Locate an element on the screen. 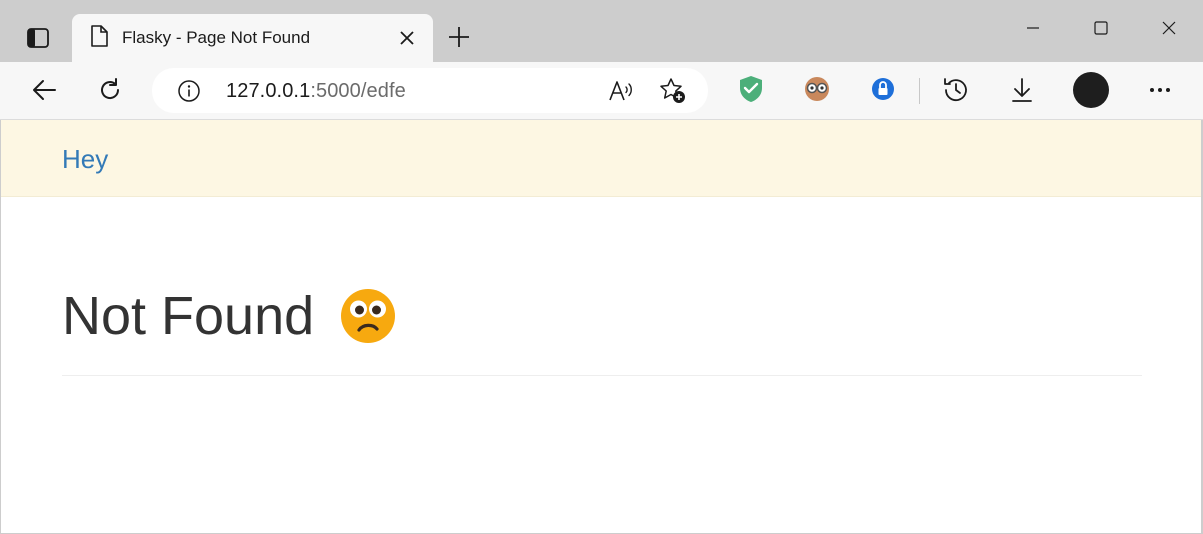 The width and height of the screenshot is (1203, 534). maximize-icon is located at coordinates (1101, 31).